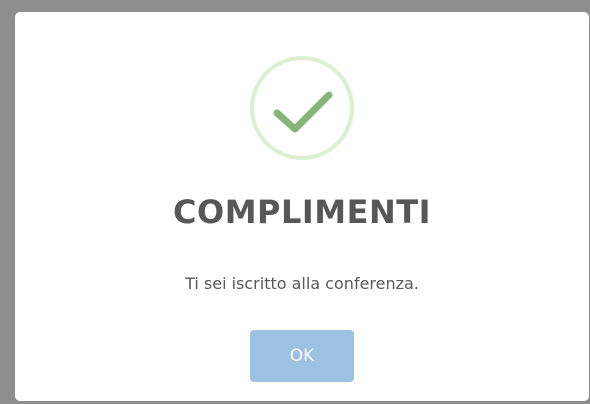 The height and width of the screenshot is (404, 590). I want to click on ok-button: OK, so click(302, 356).